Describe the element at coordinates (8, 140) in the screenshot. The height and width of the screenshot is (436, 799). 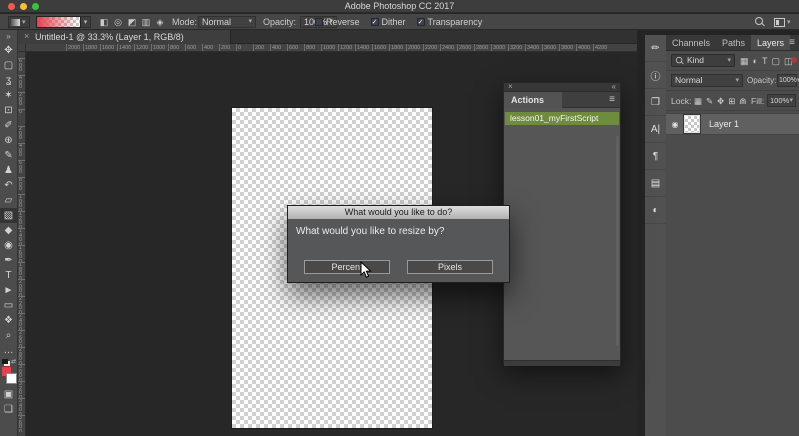
I see `healing-brush-tool: ⊕` at that location.